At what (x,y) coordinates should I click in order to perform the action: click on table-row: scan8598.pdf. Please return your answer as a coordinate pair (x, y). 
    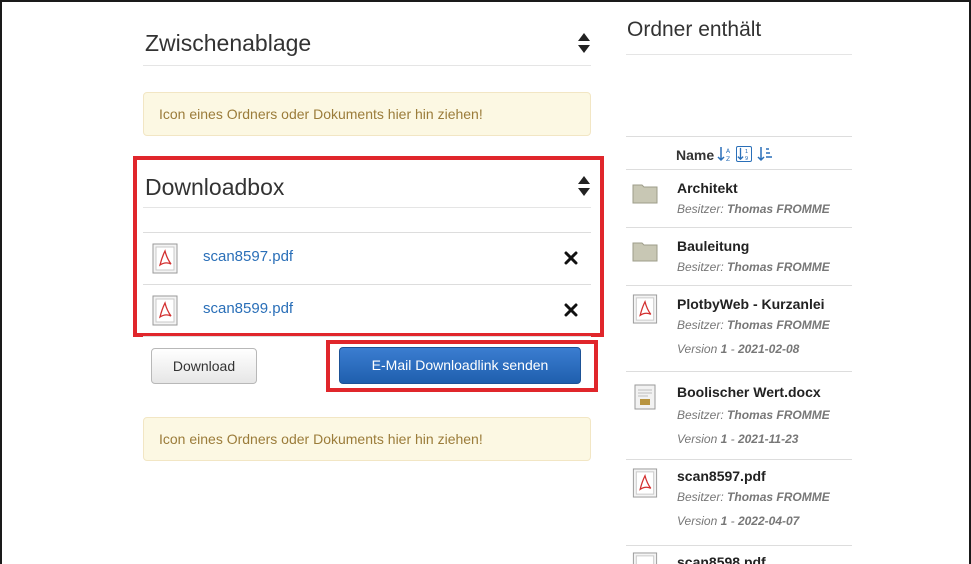
    Looking at the image, I should click on (739, 555).